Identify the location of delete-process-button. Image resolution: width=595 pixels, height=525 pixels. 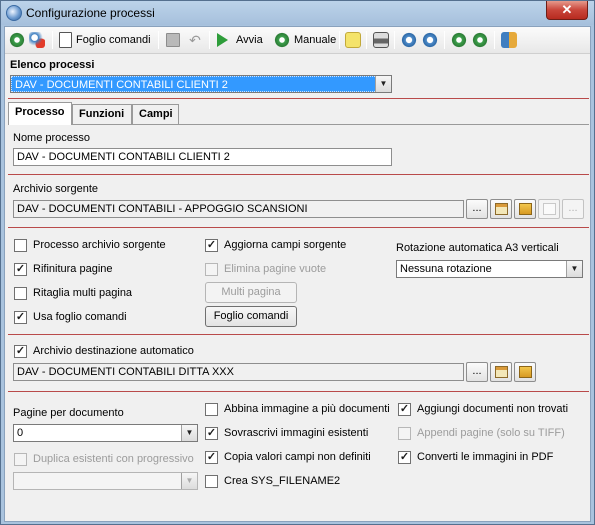
(37, 40).